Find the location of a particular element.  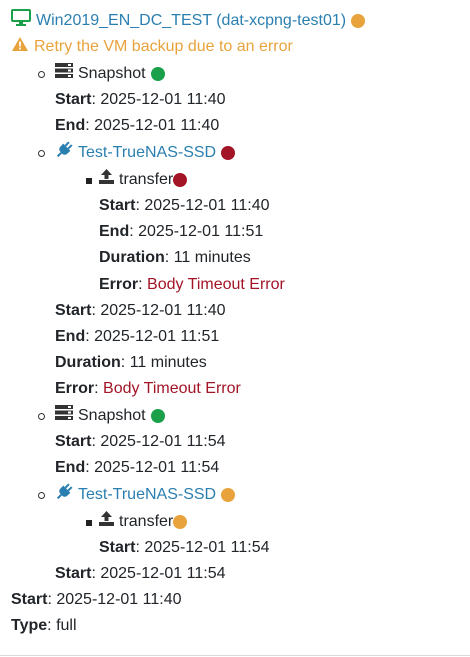

subtask-transfer-1: transfer is located at coordinates (143, 180).